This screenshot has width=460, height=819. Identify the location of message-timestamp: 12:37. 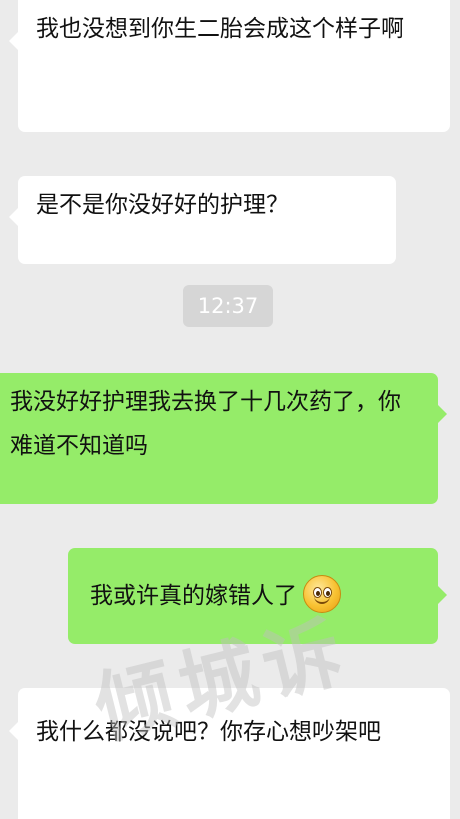
(228, 306).